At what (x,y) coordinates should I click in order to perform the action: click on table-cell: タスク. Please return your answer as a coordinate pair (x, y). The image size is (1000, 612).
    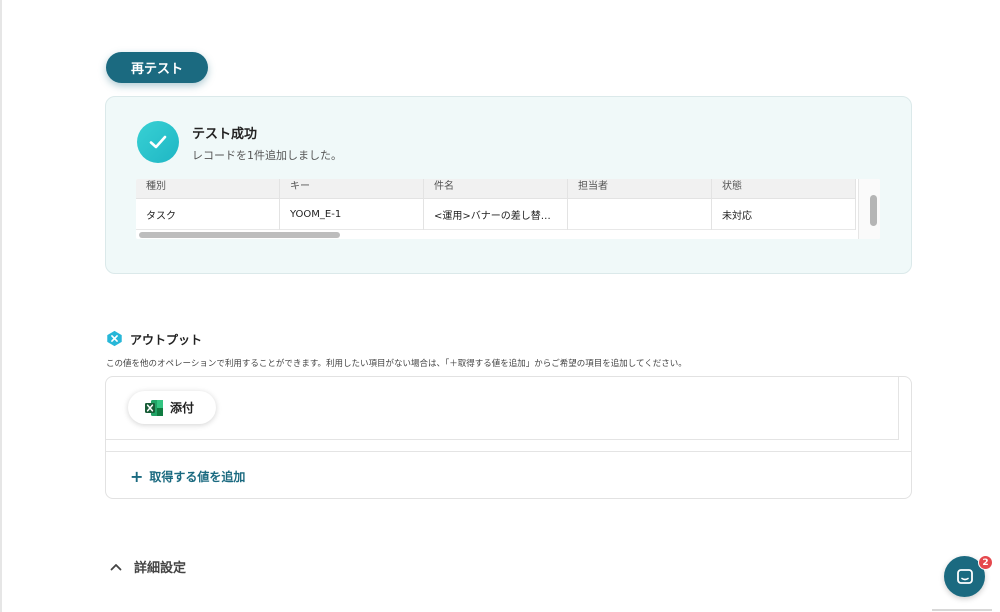
    Looking at the image, I should click on (208, 214).